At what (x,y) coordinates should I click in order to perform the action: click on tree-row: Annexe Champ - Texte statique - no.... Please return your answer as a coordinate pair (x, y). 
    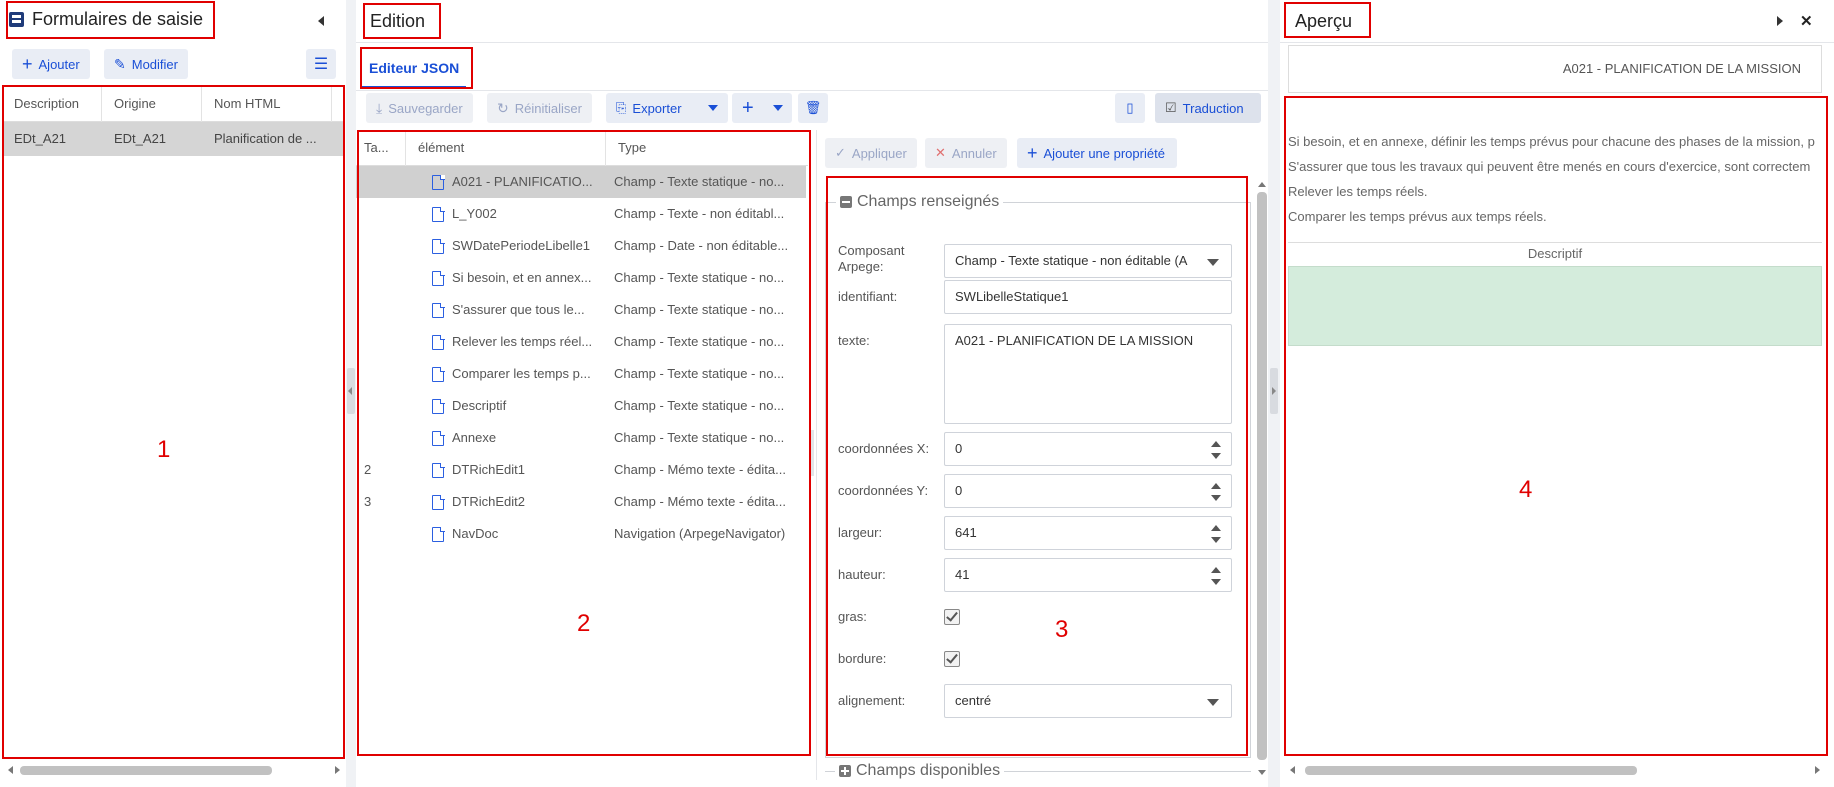
    Looking at the image, I should click on (582, 438).